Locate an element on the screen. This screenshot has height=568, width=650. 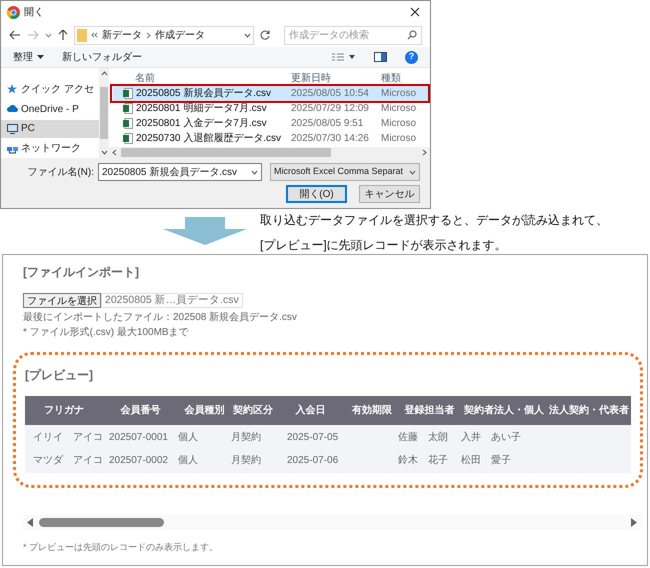
column-header: 法人契約・代表者 is located at coordinates (589, 411).